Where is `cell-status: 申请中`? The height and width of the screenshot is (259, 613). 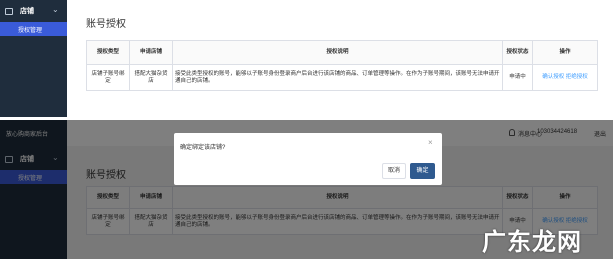 cell-status: 申请中 is located at coordinates (517, 77).